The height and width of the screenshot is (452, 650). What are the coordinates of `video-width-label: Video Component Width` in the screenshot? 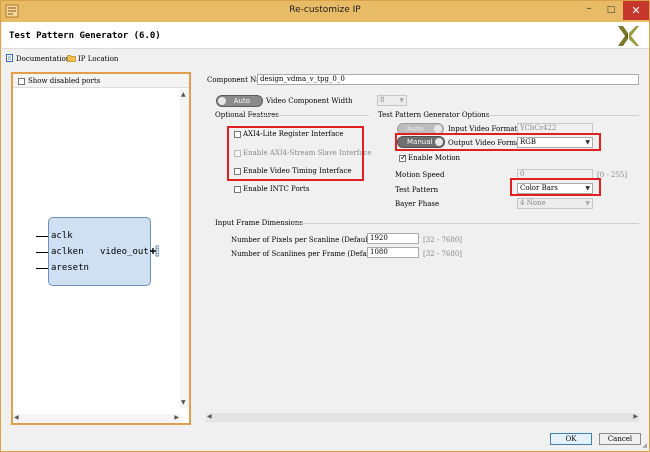 It's located at (309, 101).